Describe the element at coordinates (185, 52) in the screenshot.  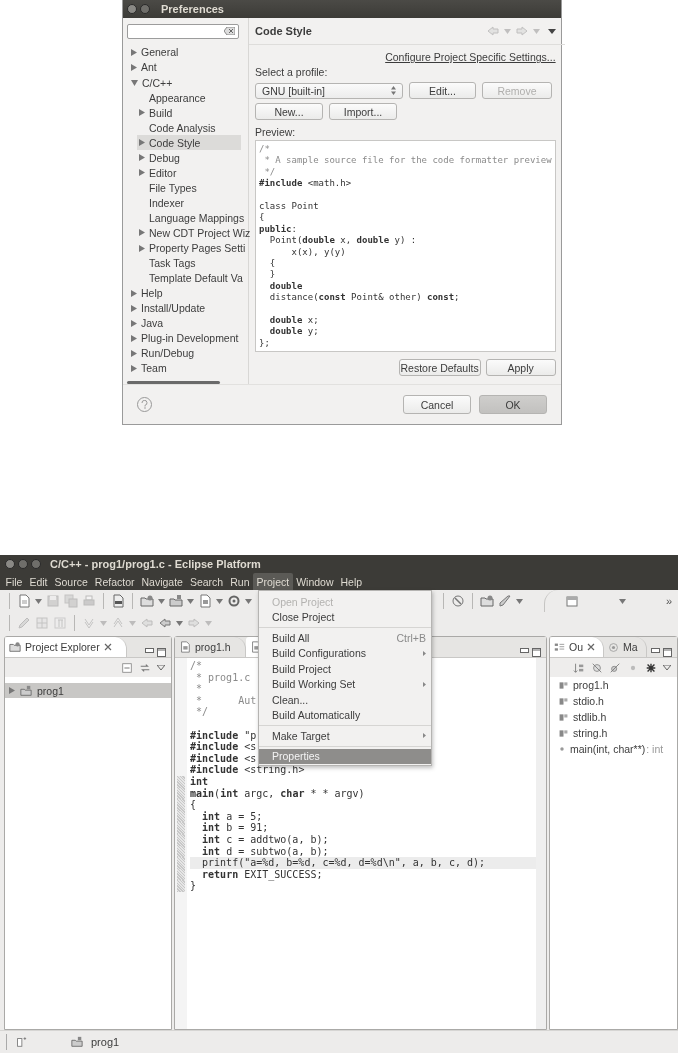
I see `tree-item: General` at that location.